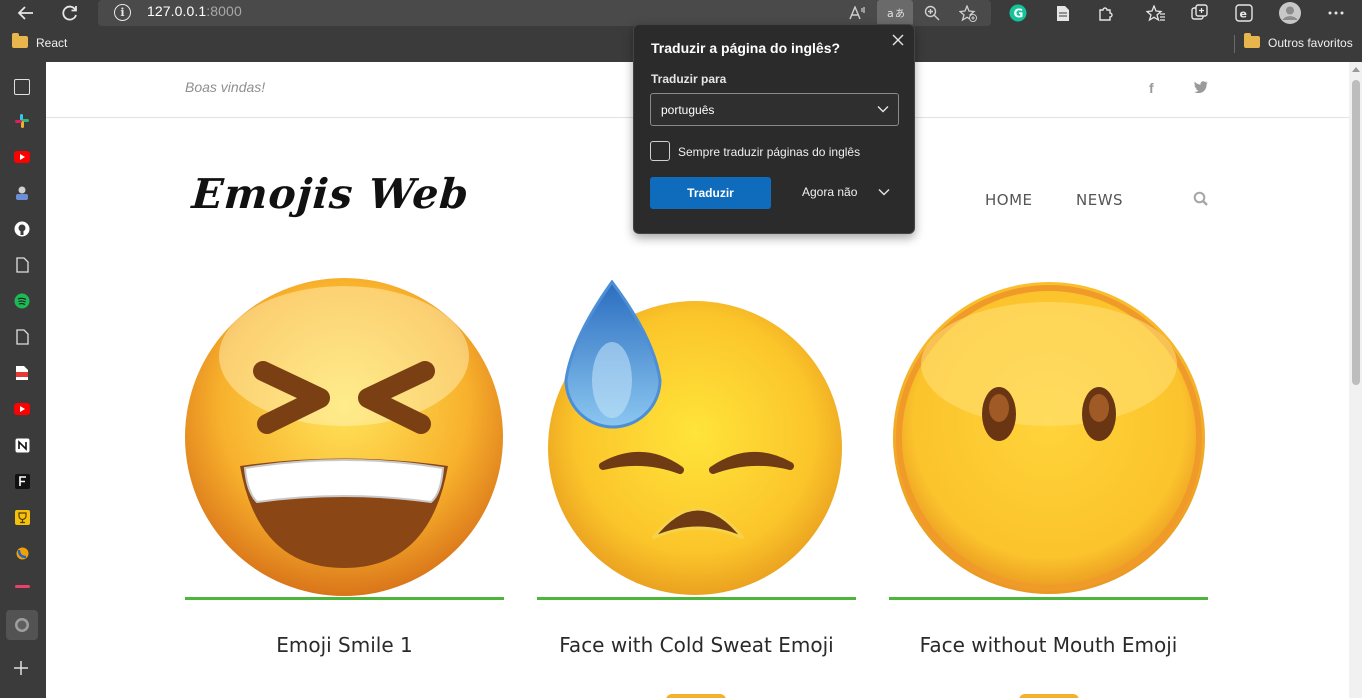  What do you see at coordinates (194, 11) in the screenshot?
I see `address-url: 127.0.0.1:8000` at bounding box center [194, 11].